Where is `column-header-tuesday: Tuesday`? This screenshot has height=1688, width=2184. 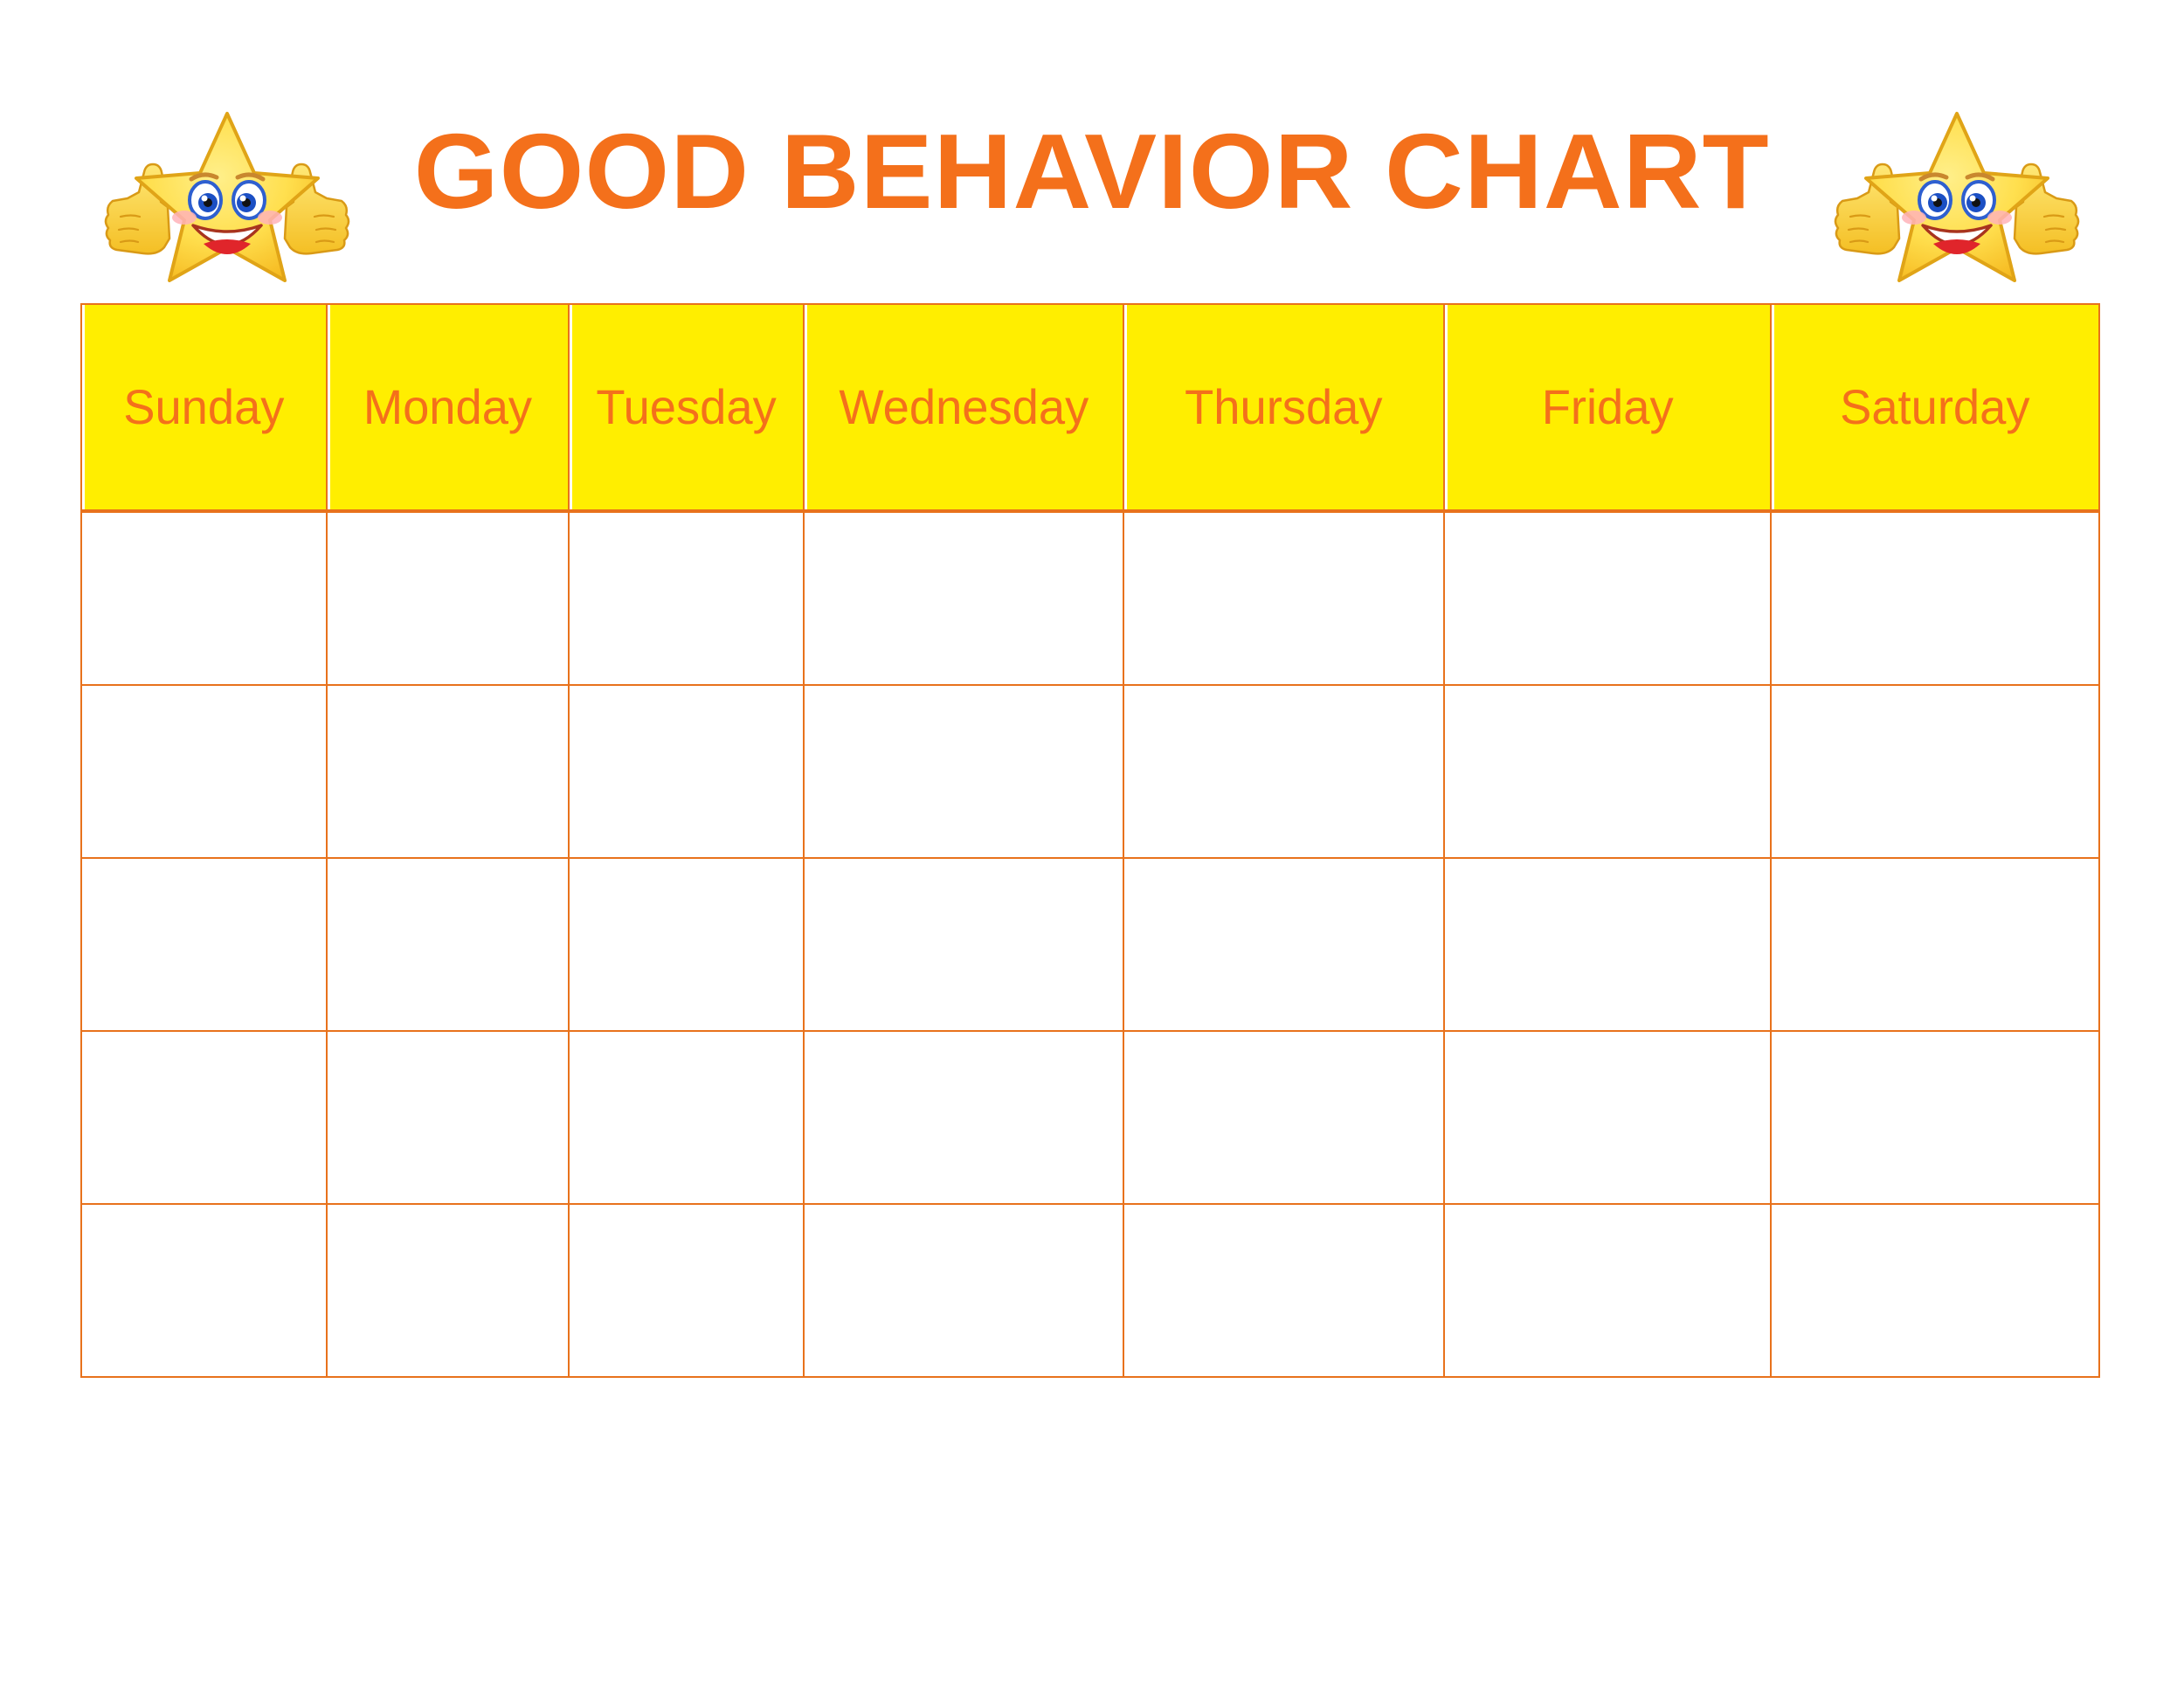 column-header-tuesday: Tuesday is located at coordinates (686, 408).